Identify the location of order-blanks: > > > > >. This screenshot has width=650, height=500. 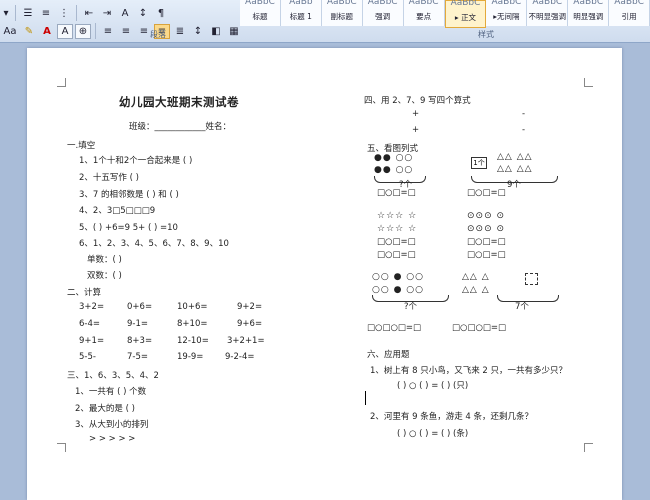
(112, 439).